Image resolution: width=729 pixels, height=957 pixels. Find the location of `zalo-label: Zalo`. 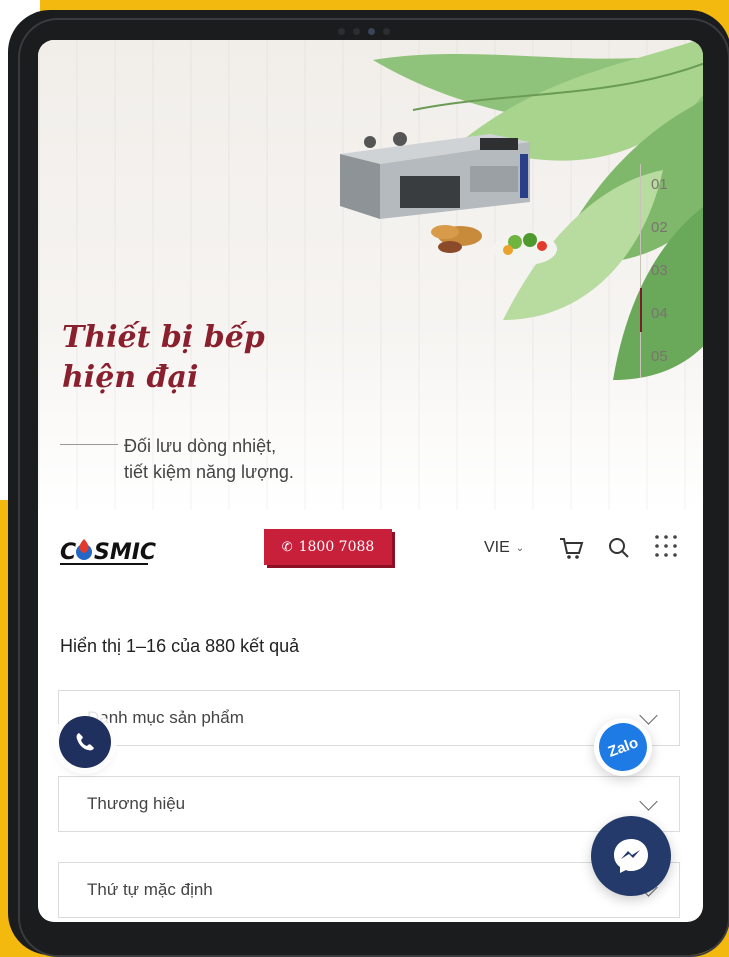

zalo-label: Zalo is located at coordinates (623, 747).